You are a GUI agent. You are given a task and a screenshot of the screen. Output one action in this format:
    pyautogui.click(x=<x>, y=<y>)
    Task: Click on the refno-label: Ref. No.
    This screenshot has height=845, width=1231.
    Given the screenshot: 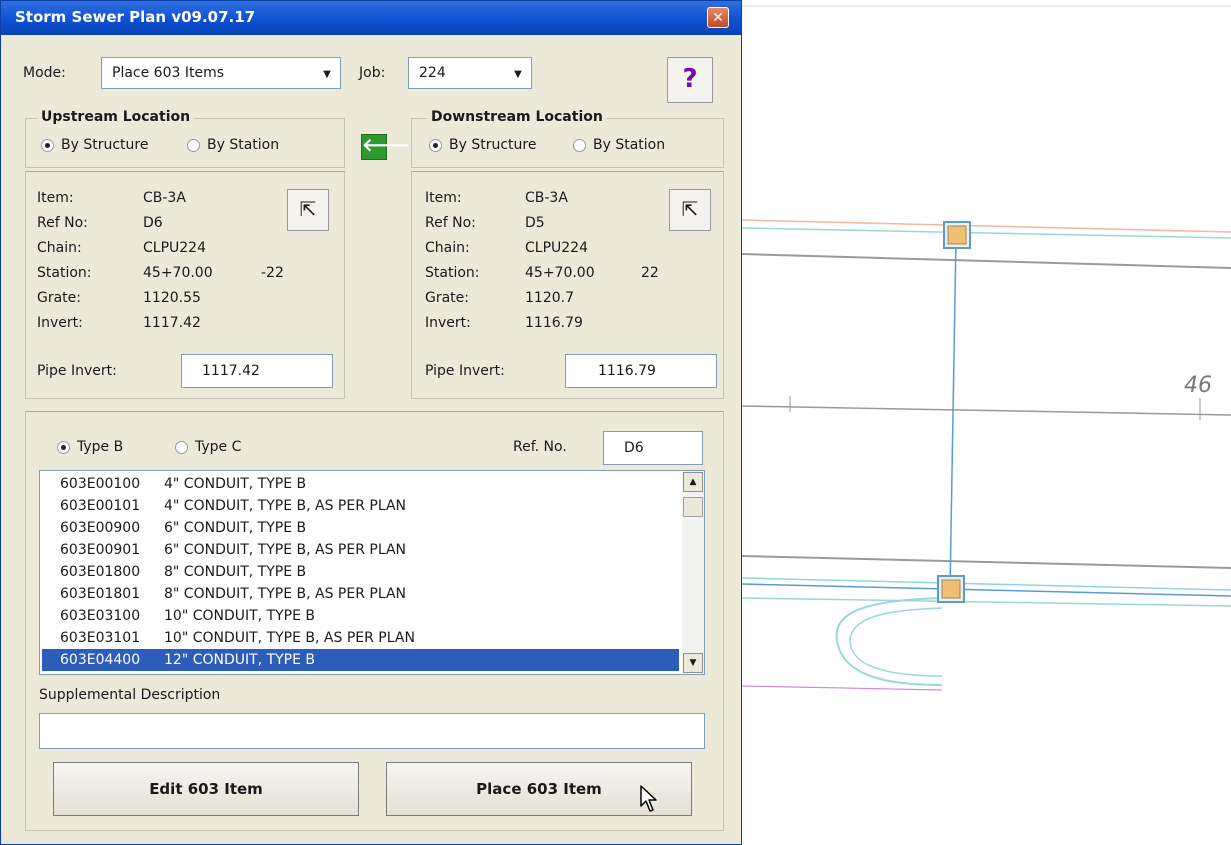 What is the action you would take?
    pyautogui.click(x=540, y=447)
    